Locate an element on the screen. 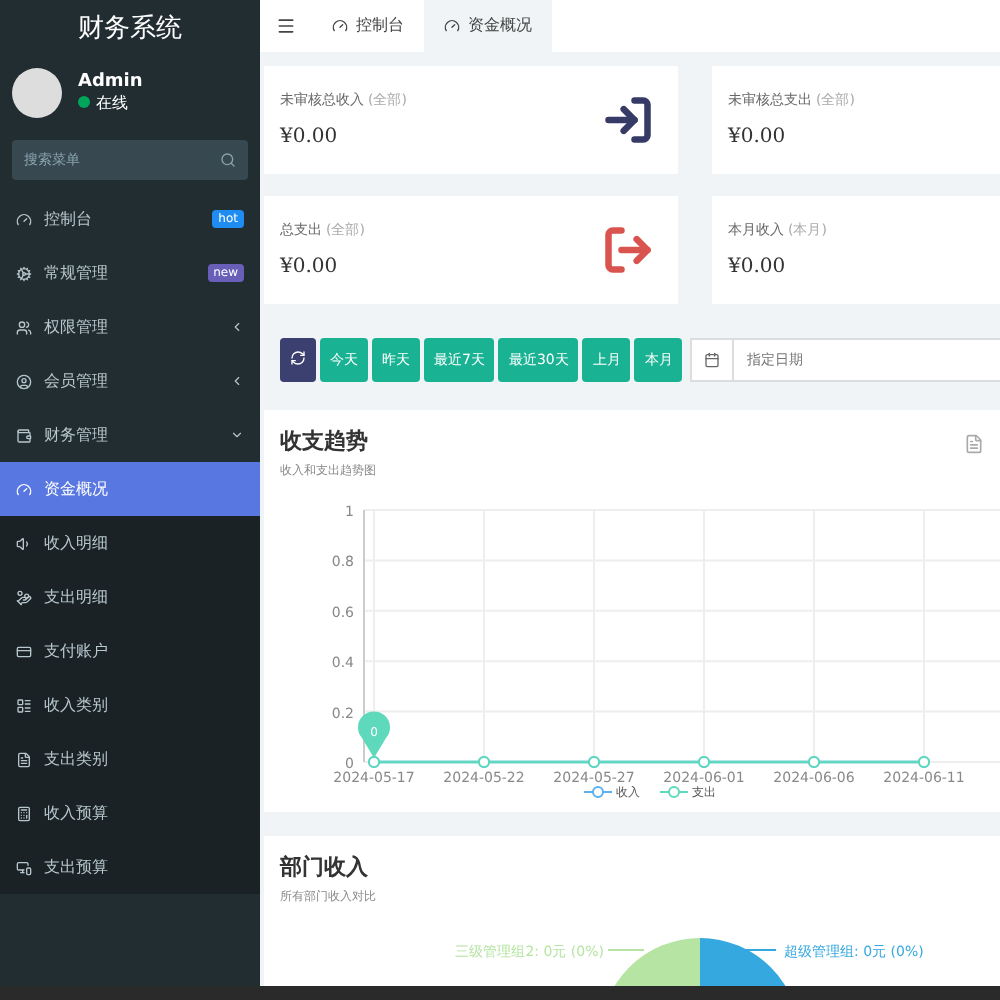 Image resolution: width=1000 pixels, height=1000 pixels. submenu-item: 支付账户 is located at coordinates (130, 651).